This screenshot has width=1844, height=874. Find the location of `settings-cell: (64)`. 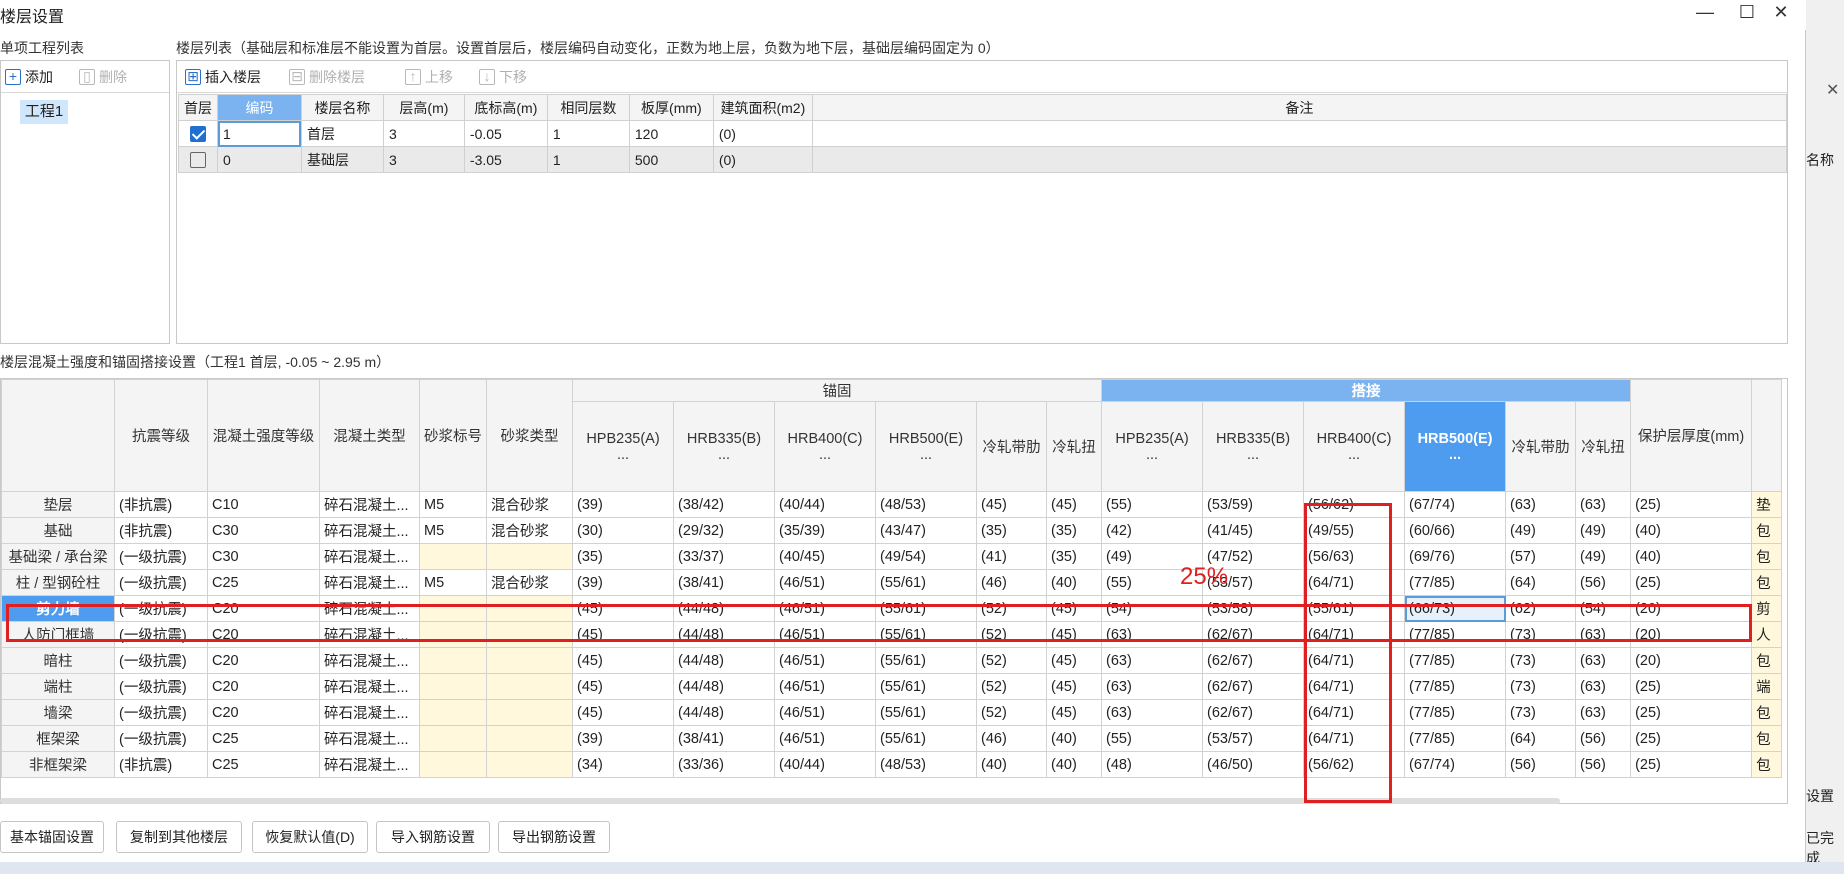

settings-cell: (64) is located at coordinates (1541, 582).